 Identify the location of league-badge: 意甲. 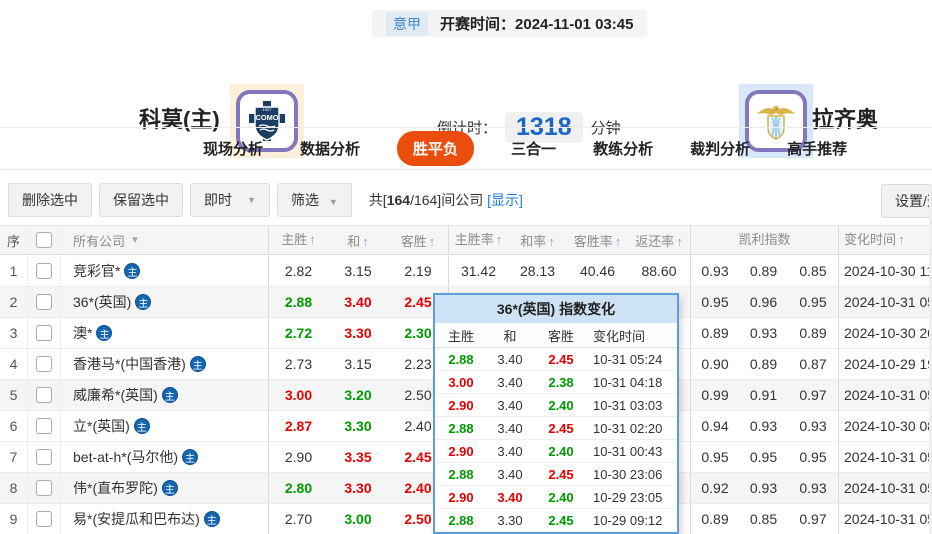
(407, 23).